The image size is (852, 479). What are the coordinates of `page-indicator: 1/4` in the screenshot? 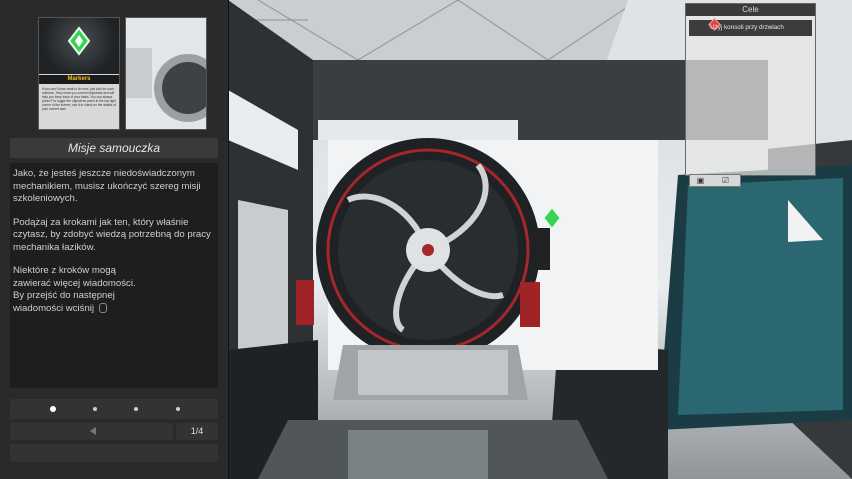 It's located at (197, 431).